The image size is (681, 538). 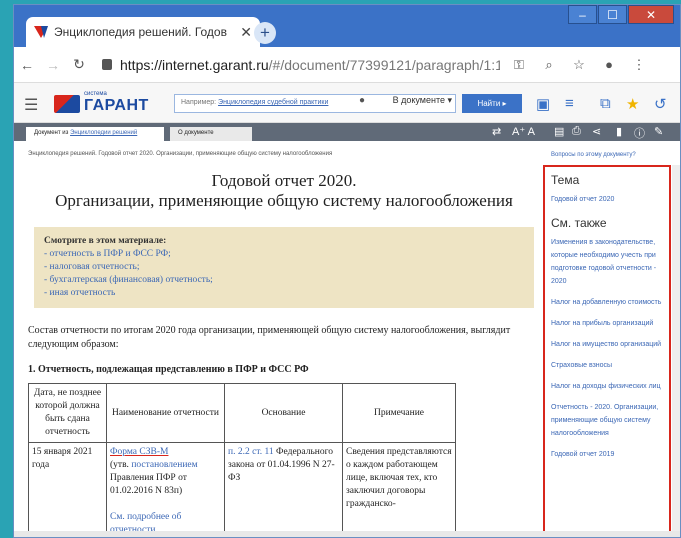 I want to click on logo-text: ГАРАНТ, so click(x=116, y=105).